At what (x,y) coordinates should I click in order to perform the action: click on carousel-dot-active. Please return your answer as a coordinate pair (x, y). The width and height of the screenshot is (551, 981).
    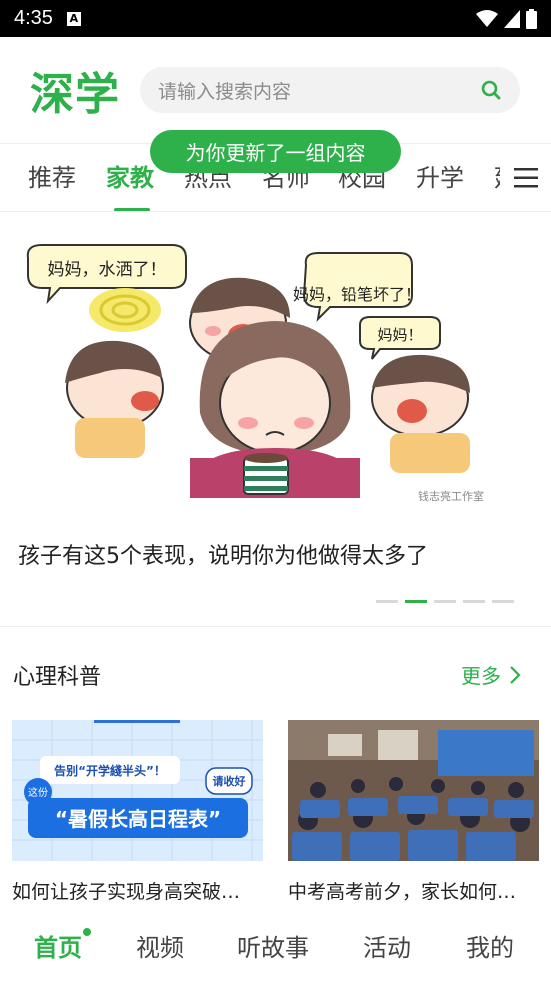
    Looking at the image, I should click on (416, 601).